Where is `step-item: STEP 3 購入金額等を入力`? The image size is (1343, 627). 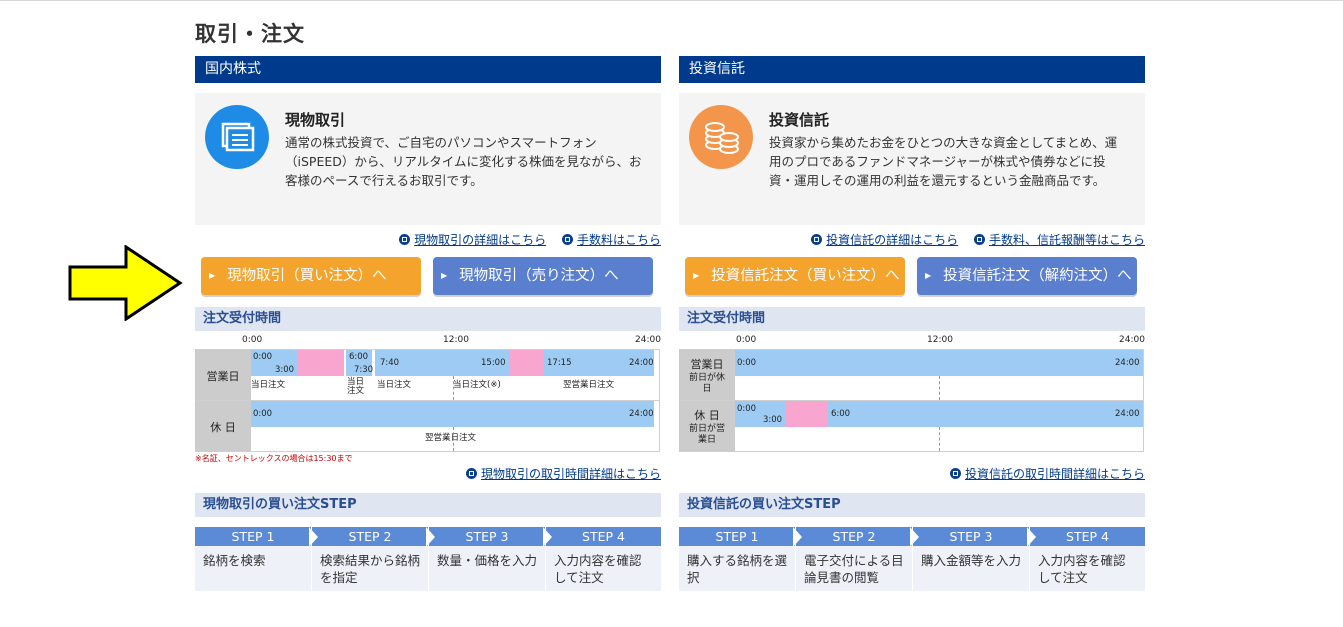
step-item: STEP 3 購入金額等を入力 is located at coordinates (971, 559).